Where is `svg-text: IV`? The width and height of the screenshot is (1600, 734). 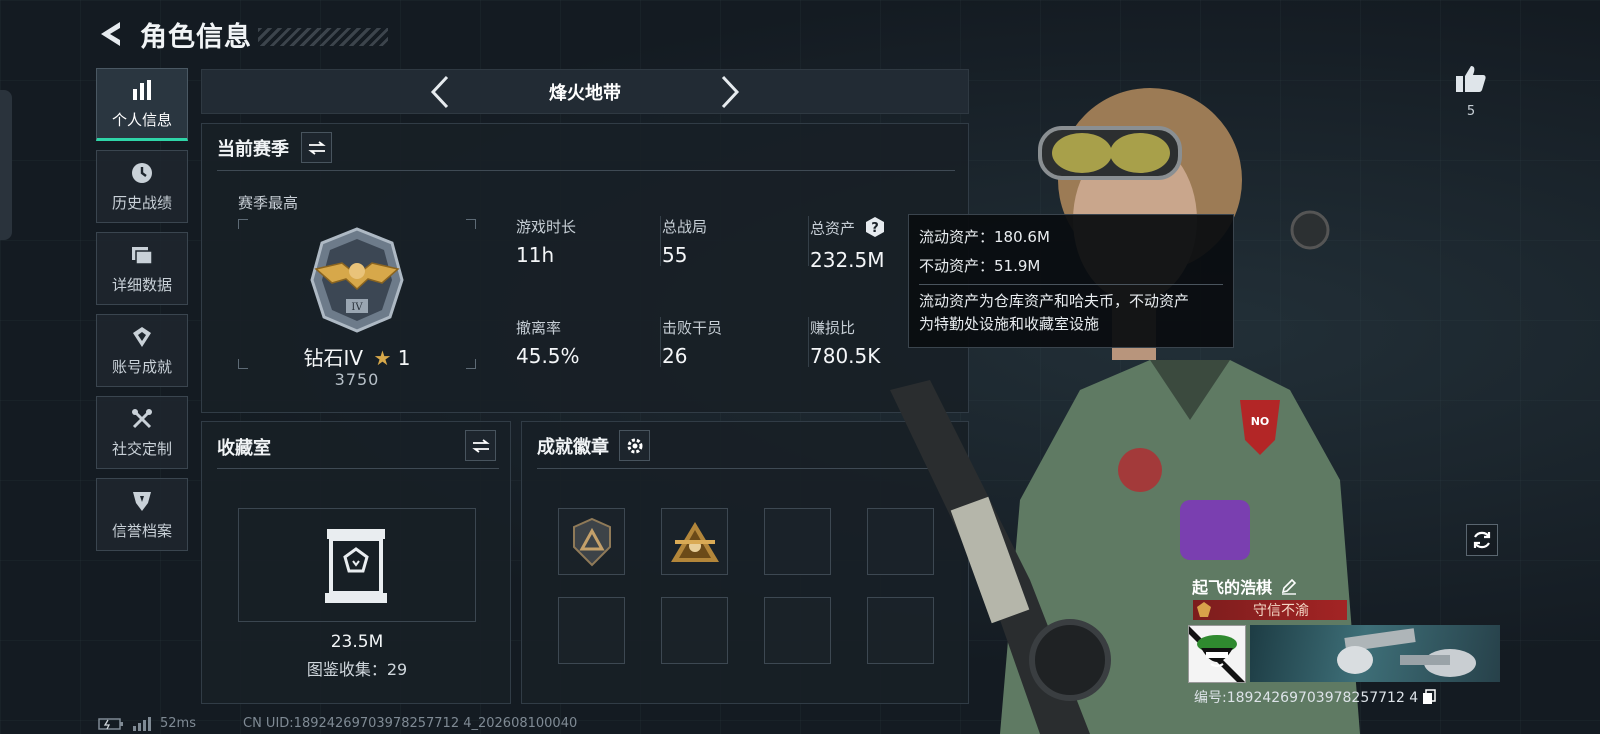
svg-text: IV is located at coordinates (357, 307).